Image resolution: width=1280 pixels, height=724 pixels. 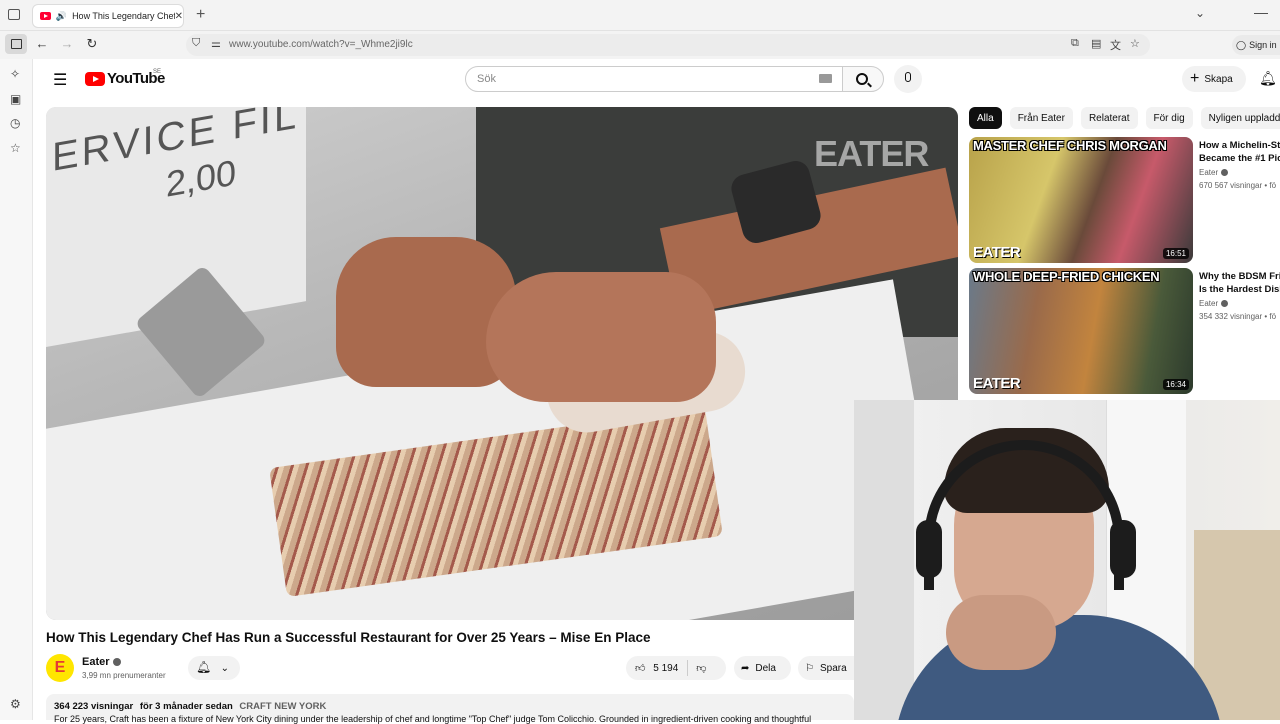 What do you see at coordinates (15, 123) in the screenshot?
I see `history-icon: ◷` at bounding box center [15, 123].